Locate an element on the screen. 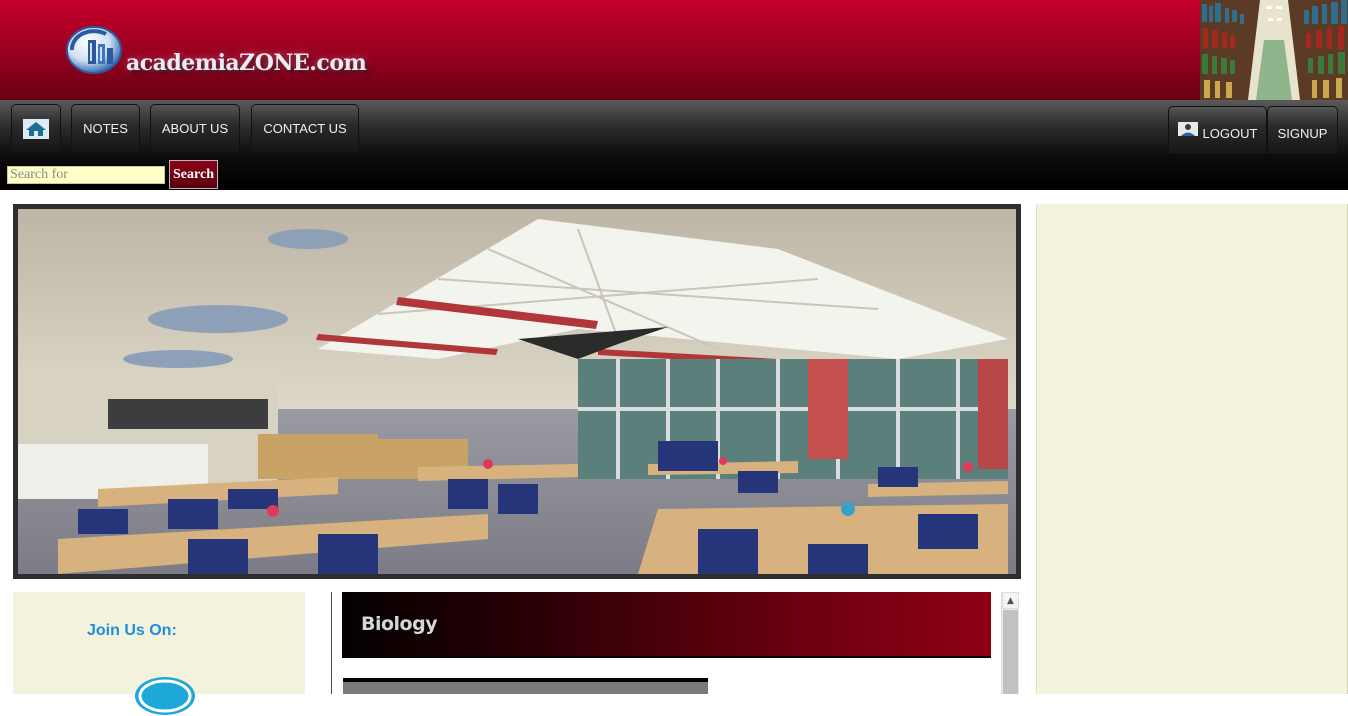 This screenshot has height=716, width=1348. nav-notes-label: NOTES is located at coordinates (105, 128).